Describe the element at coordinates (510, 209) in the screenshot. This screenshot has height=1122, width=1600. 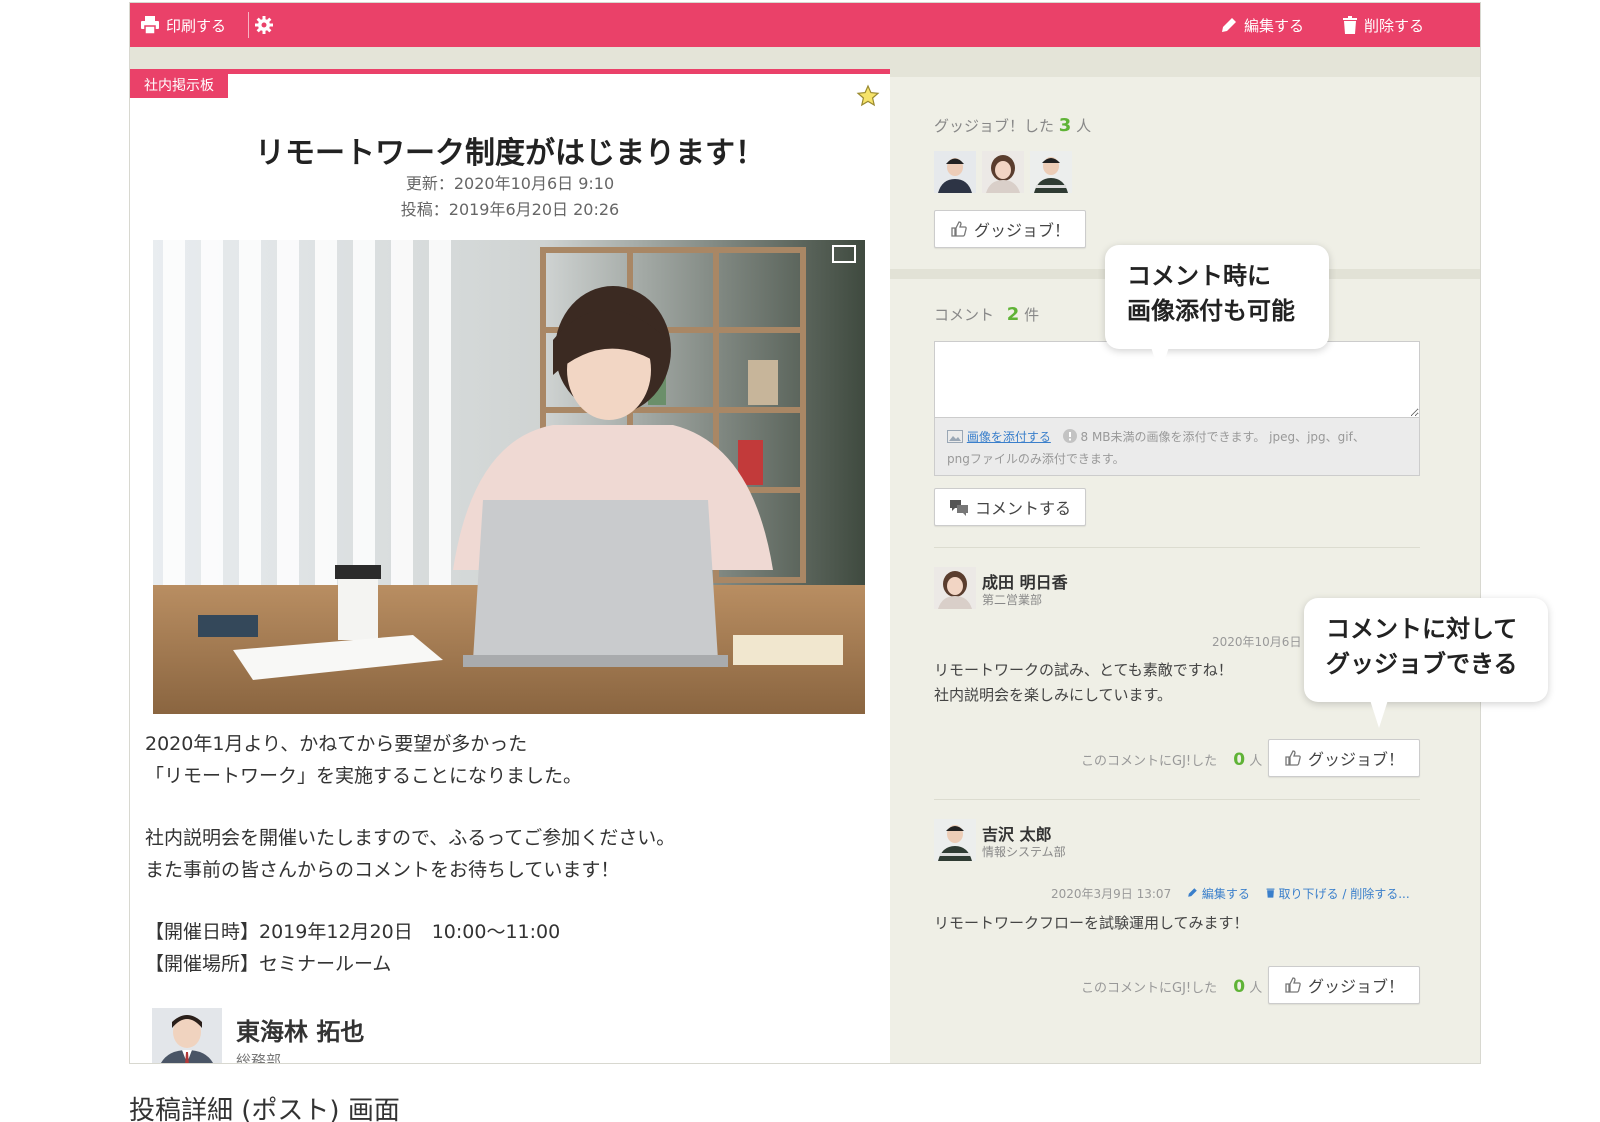
I see `post-posted-date: 投稿：2019年6月20日 20:26` at that location.